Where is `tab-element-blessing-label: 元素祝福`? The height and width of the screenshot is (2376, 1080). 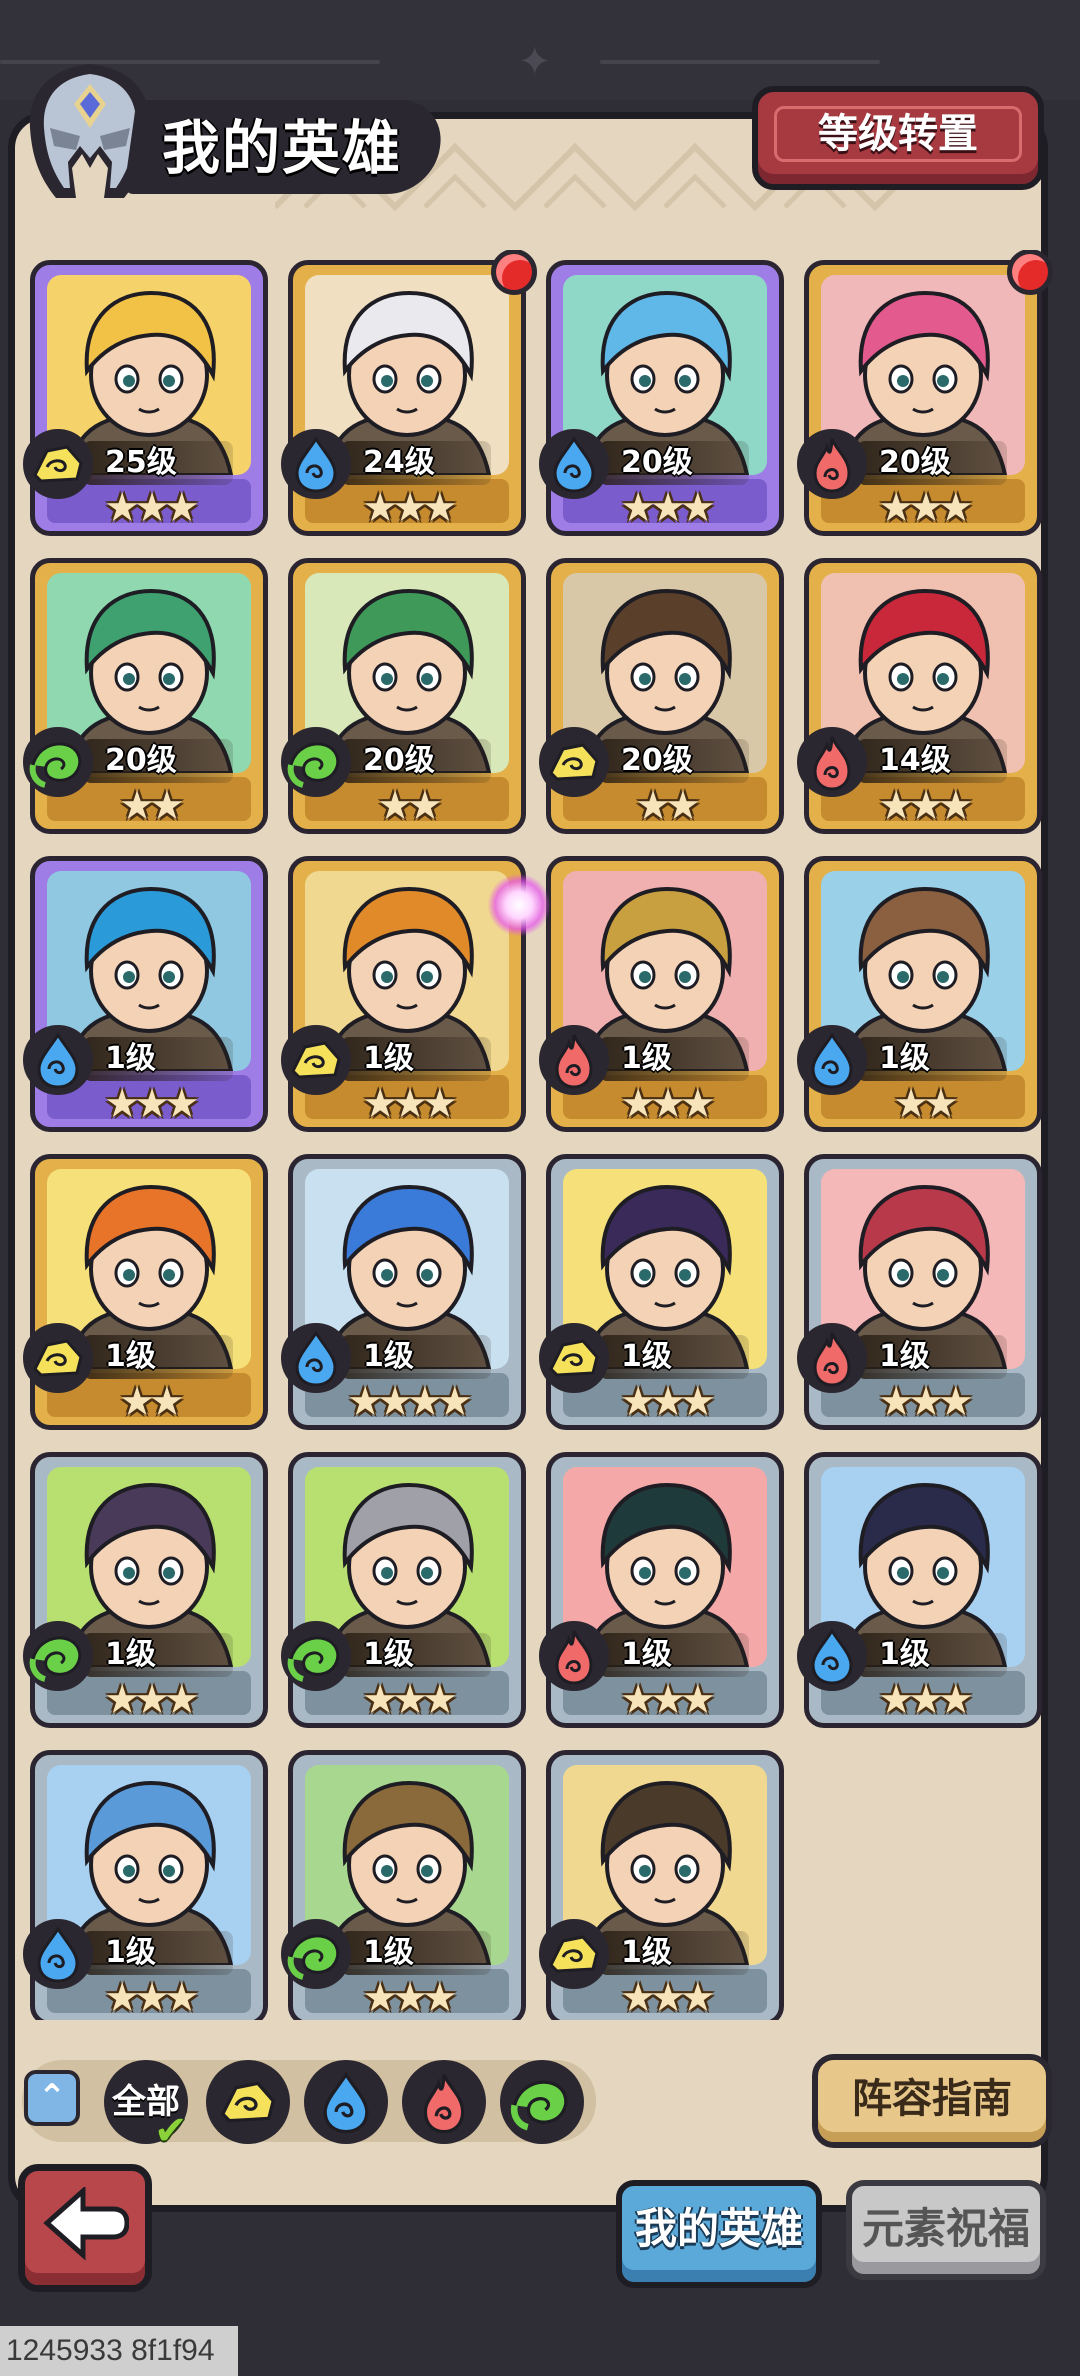
tab-element-blessing-label: 元素祝福 is located at coordinates (945, 2228).